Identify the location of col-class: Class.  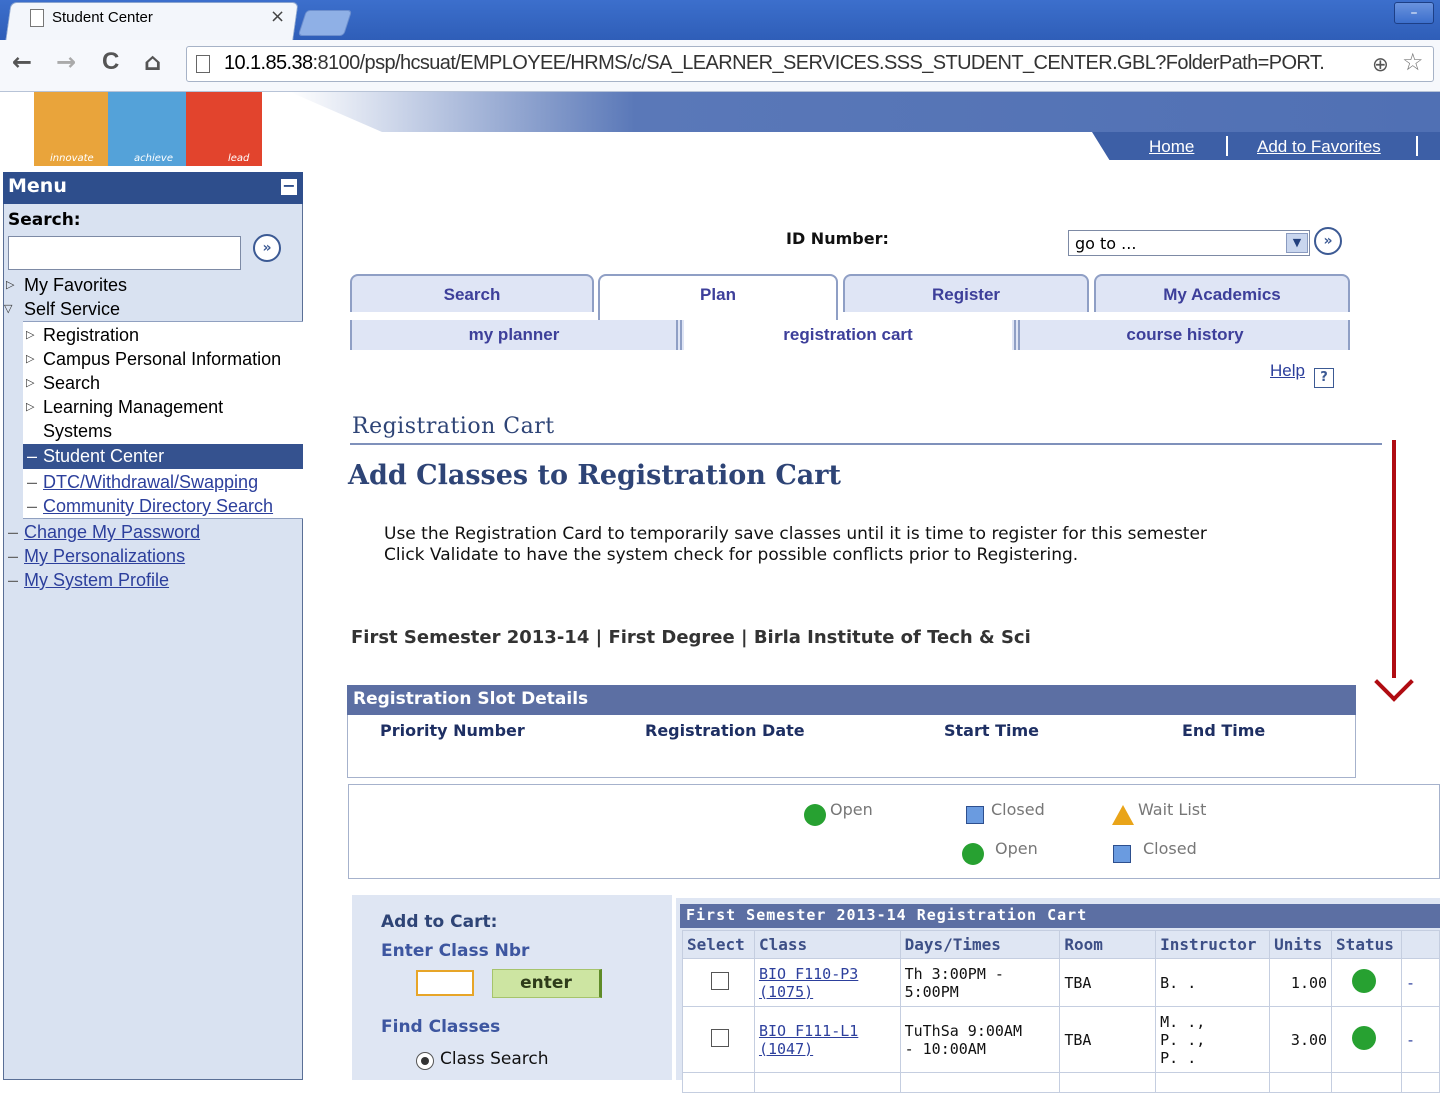
(827, 944).